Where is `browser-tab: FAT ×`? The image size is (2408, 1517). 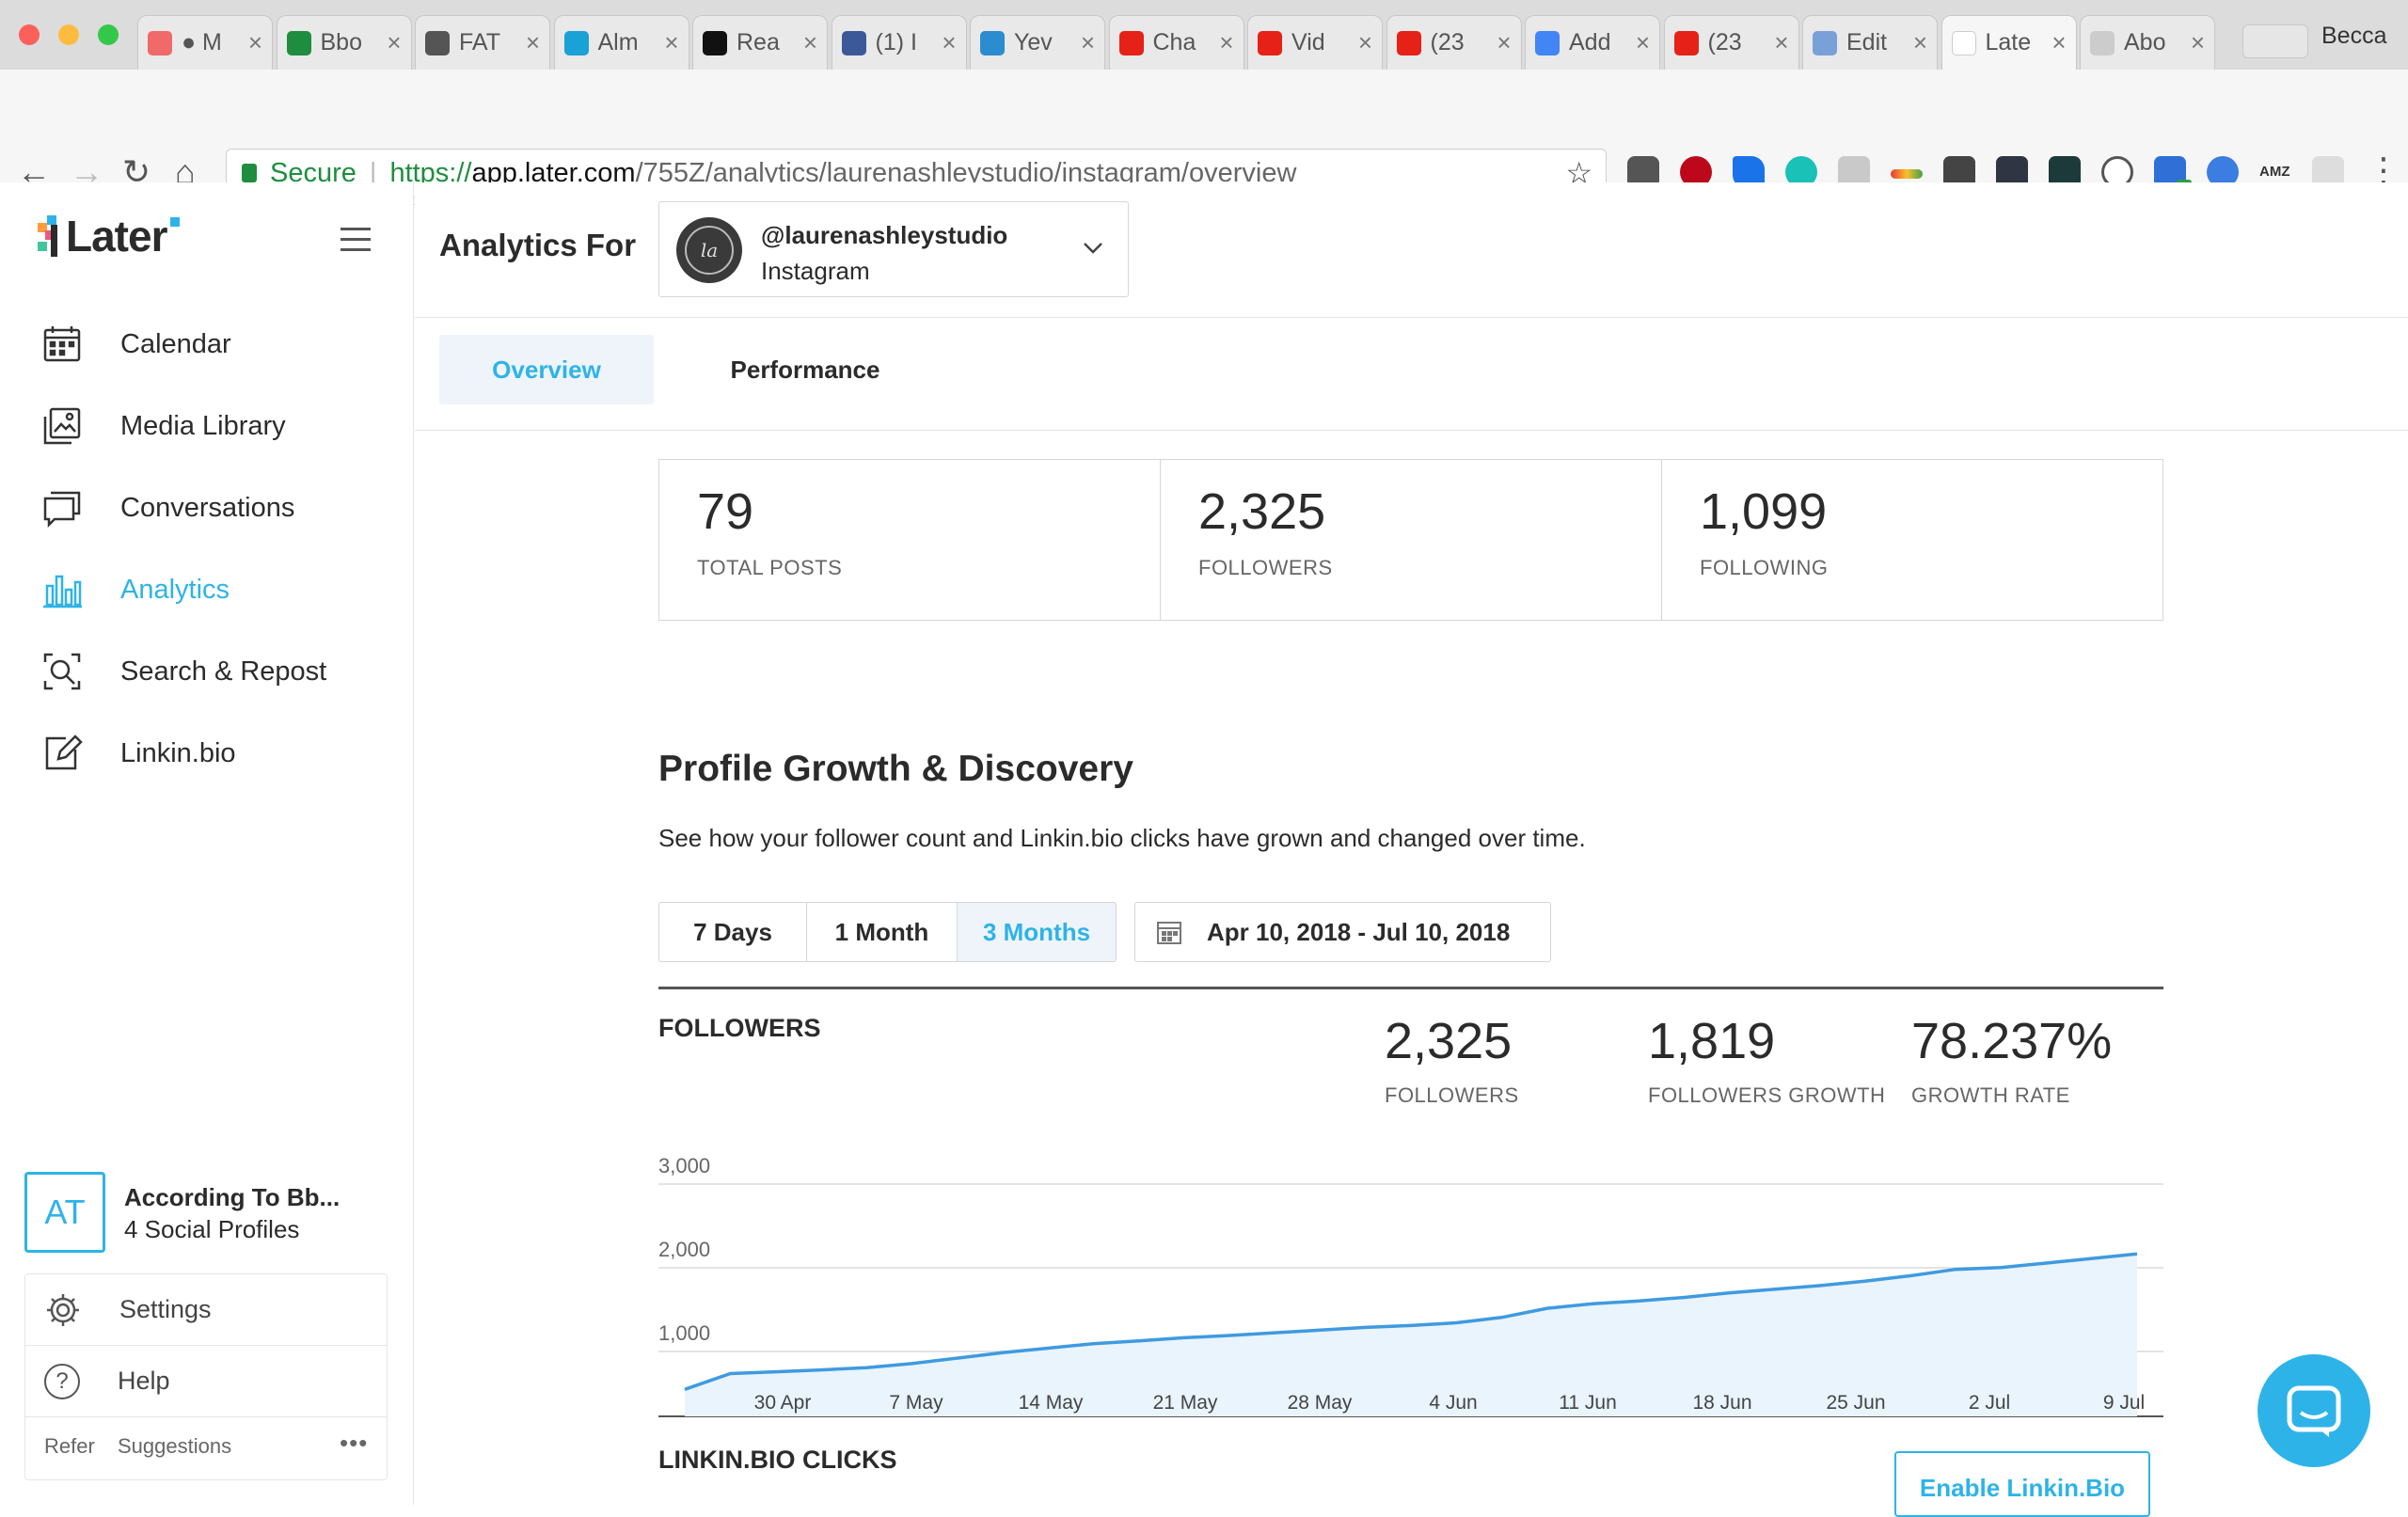 browser-tab: FAT × is located at coordinates (483, 42).